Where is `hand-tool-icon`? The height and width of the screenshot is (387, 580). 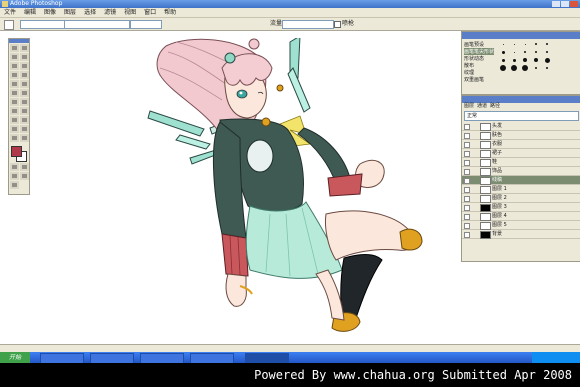 hand-tool-icon is located at coordinates (14, 138).